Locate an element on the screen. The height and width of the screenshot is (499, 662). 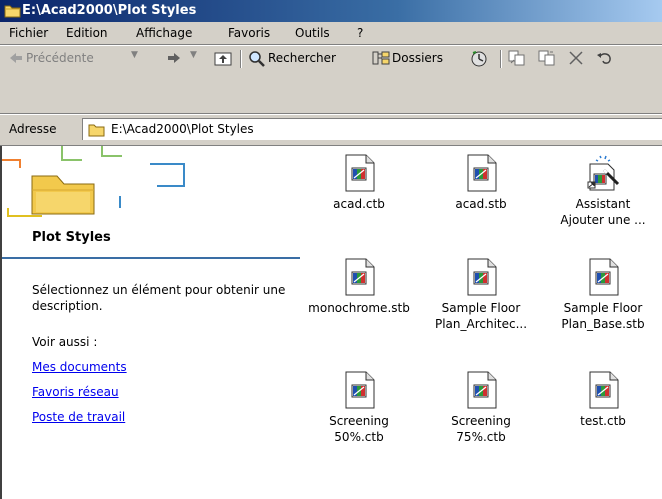
file-item: test.ctb is located at coordinates (602, 400).